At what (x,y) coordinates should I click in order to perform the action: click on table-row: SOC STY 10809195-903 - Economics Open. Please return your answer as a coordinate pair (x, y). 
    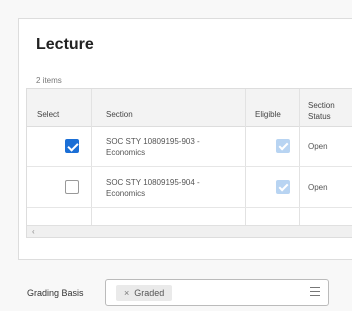
    Looking at the image, I should click on (189, 147).